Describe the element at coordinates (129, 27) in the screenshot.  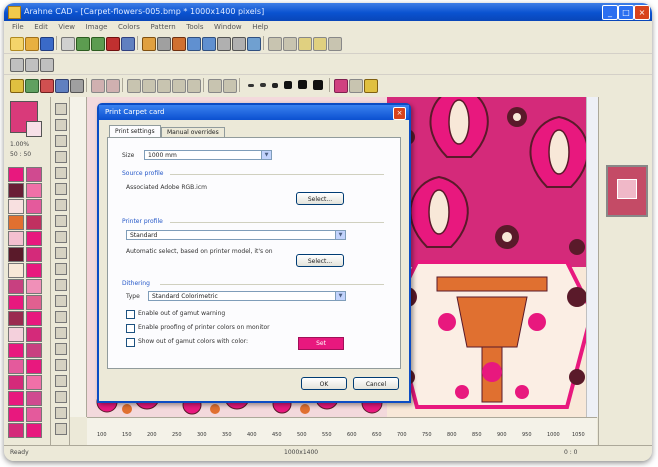
I see `menu-colors: Colors` at that location.